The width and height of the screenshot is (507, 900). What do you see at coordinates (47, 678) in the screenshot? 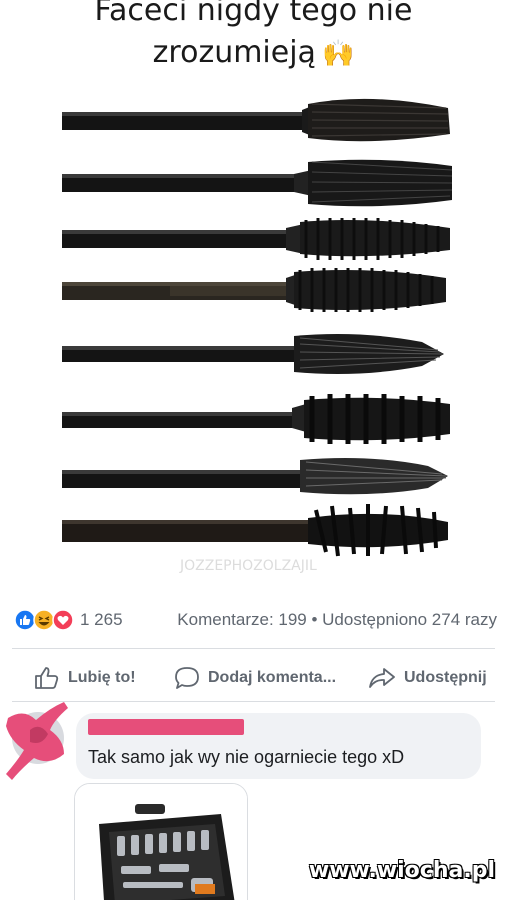
I see `thumbs-up-icon` at bounding box center [47, 678].